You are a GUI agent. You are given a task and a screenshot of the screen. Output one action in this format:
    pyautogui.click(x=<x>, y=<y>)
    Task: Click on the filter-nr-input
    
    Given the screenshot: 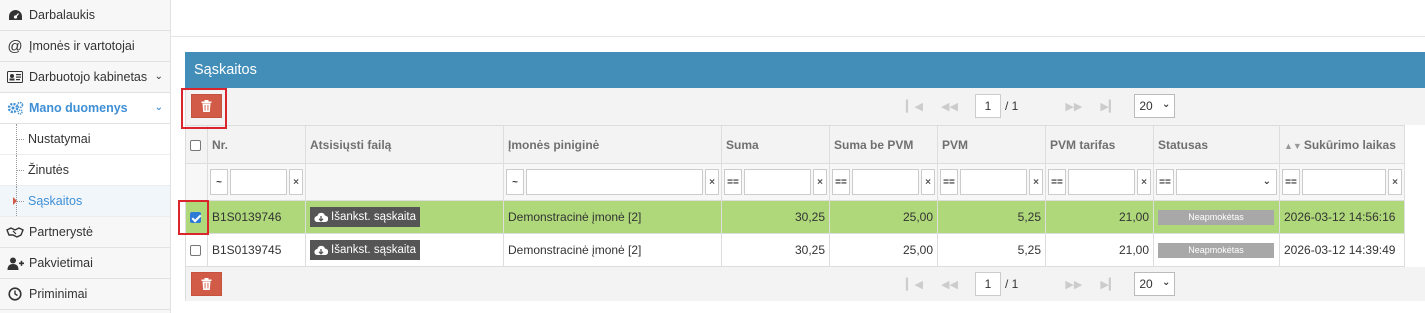 What is the action you would take?
    pyautogui.click(x=258, y=182)
    